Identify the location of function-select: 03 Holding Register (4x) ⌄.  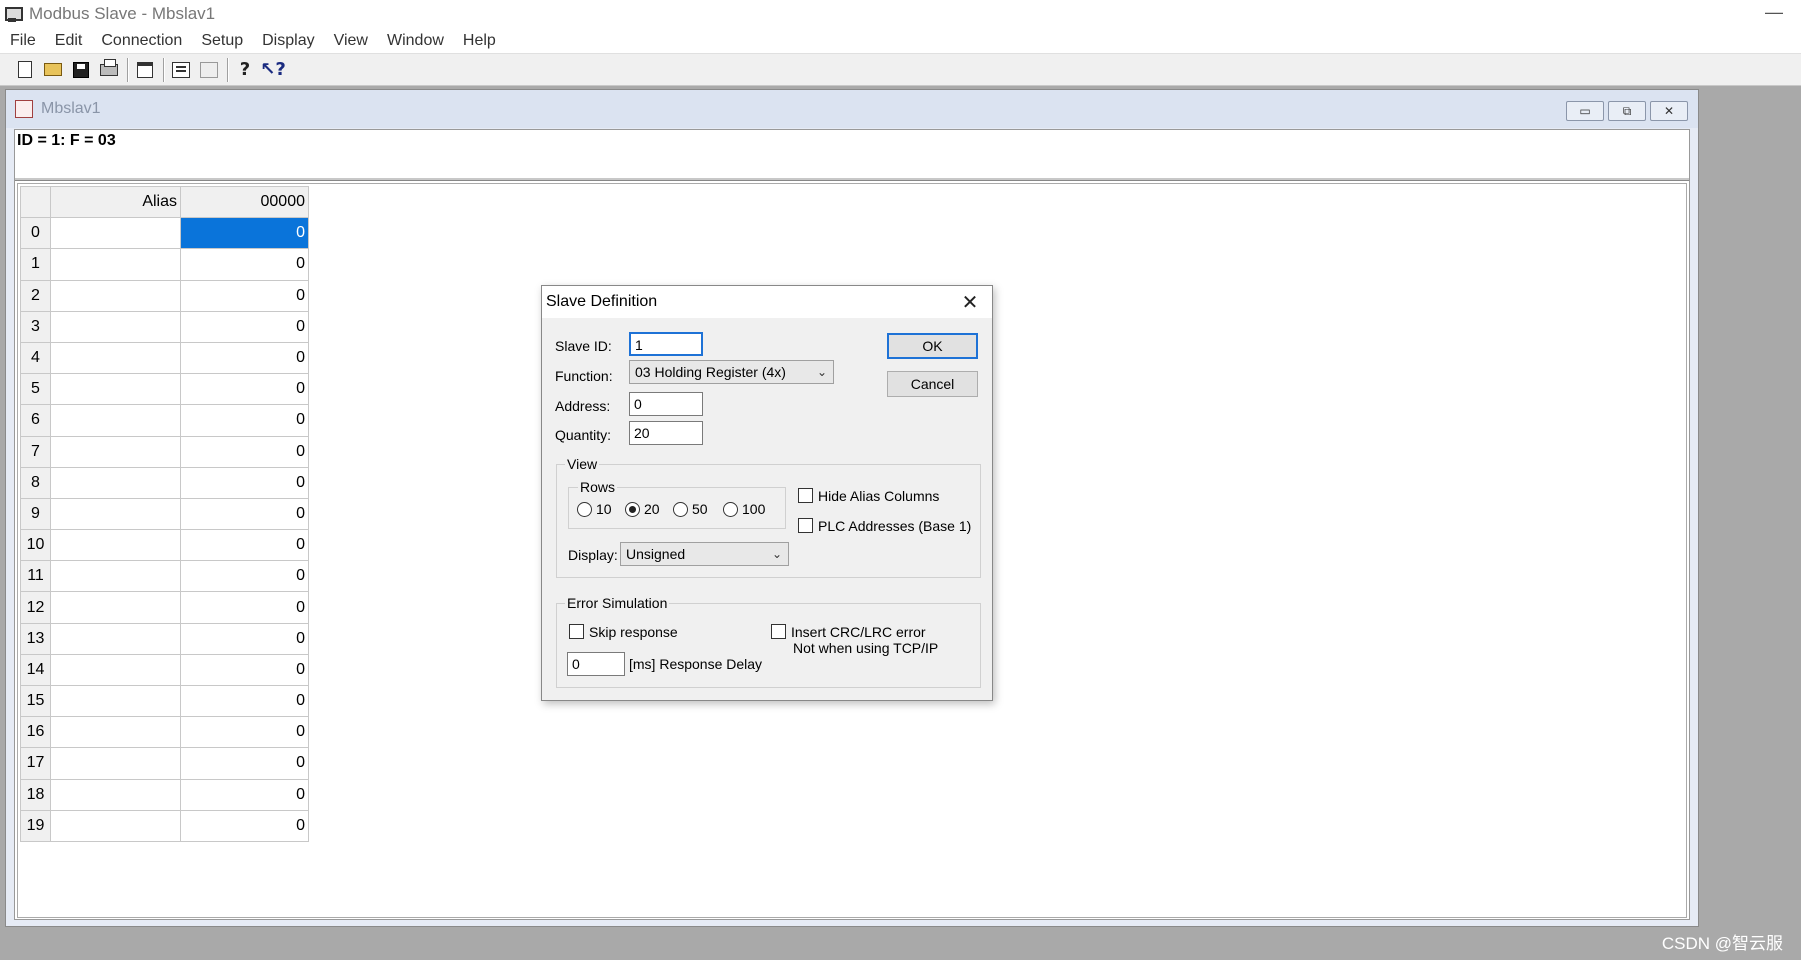
(731, 372).